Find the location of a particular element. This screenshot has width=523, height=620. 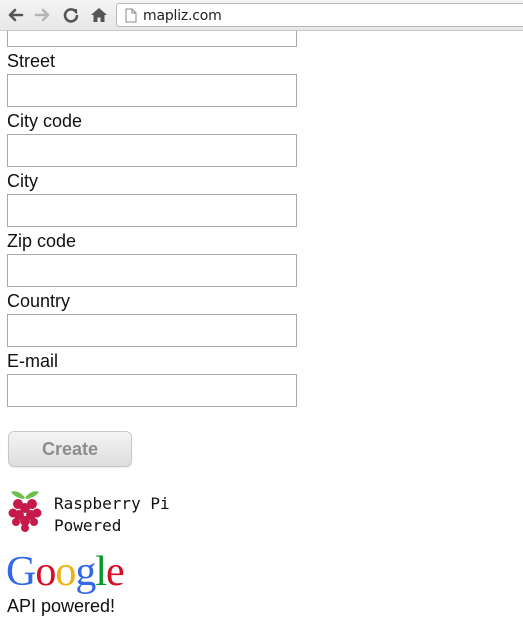

rpi-line-1: Raspberry Pi is located at coordinates (112, 503).